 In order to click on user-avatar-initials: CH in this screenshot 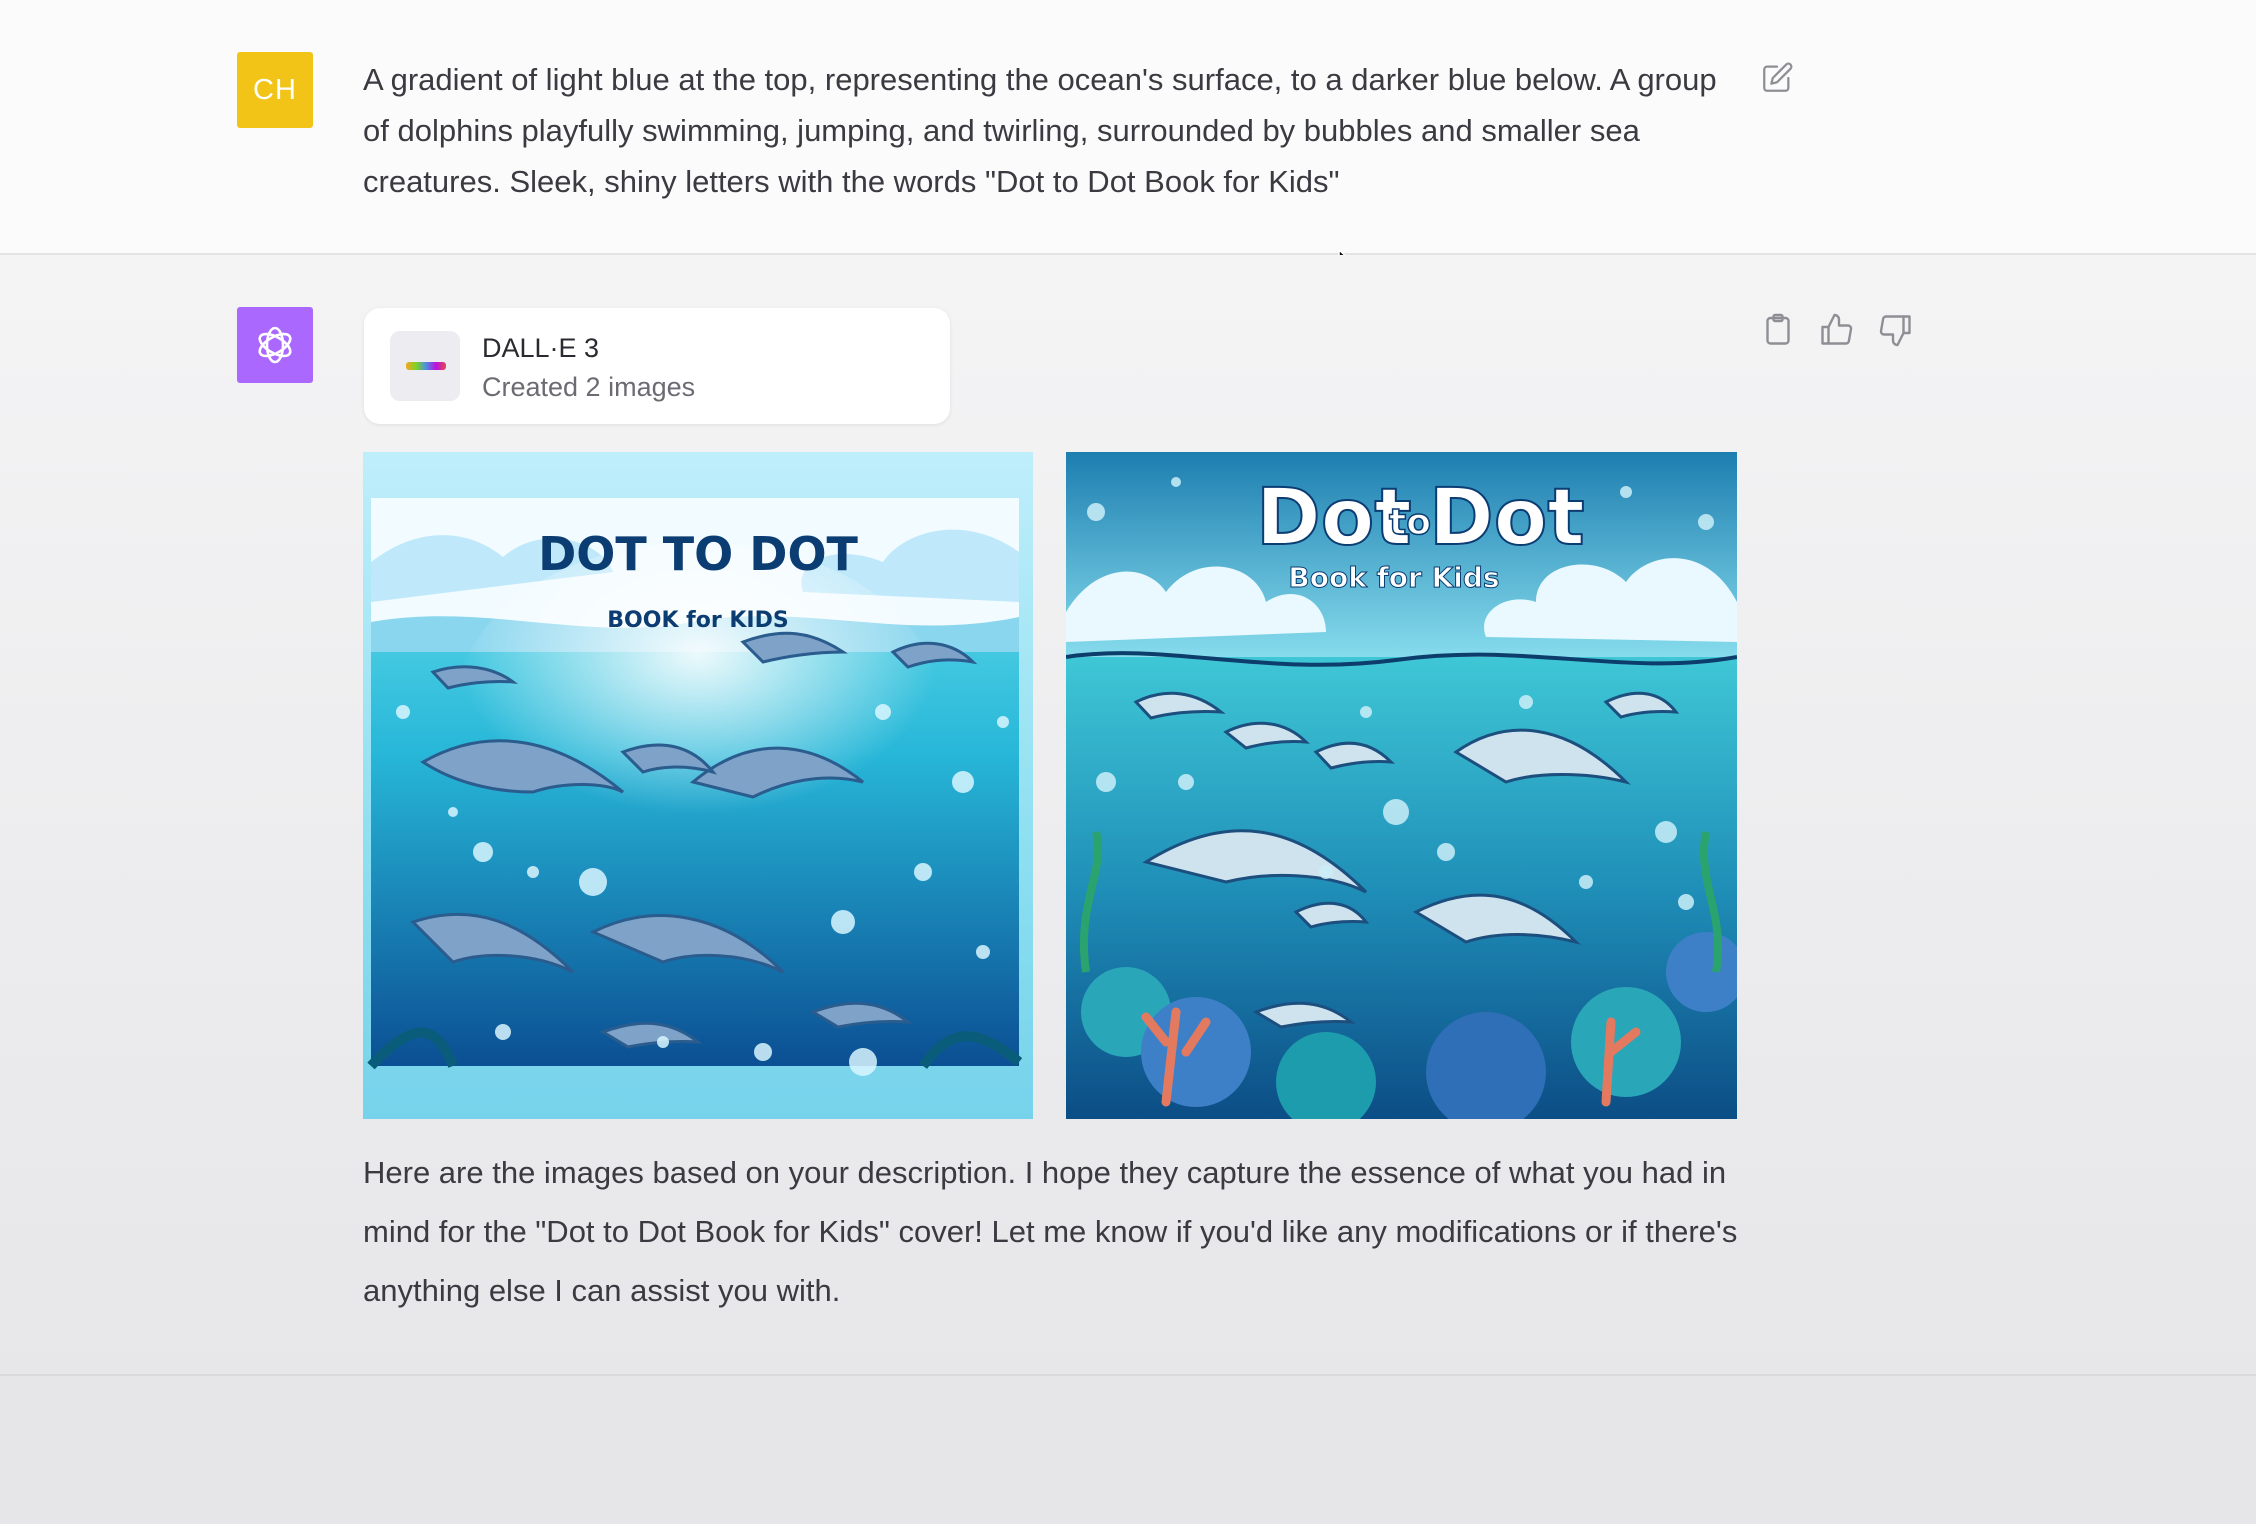, I will do `click(275, 89)`.